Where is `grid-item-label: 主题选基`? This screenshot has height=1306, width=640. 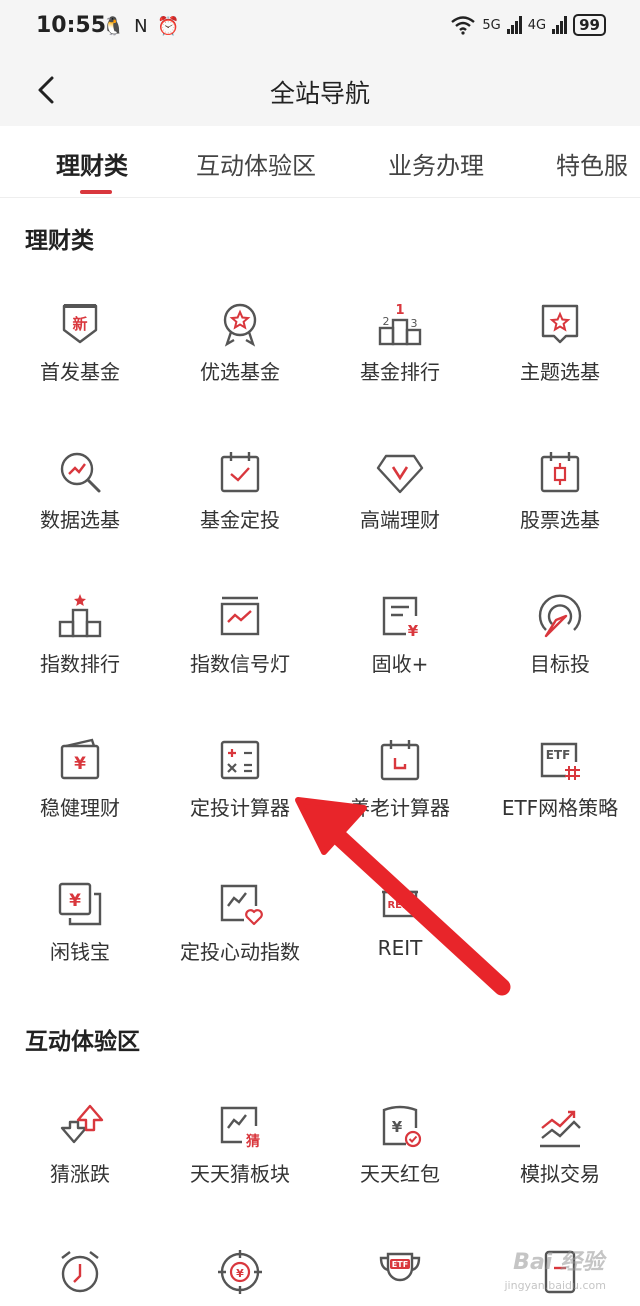
grid-item-label: 主题选基 is located at coordinates (560, 372).